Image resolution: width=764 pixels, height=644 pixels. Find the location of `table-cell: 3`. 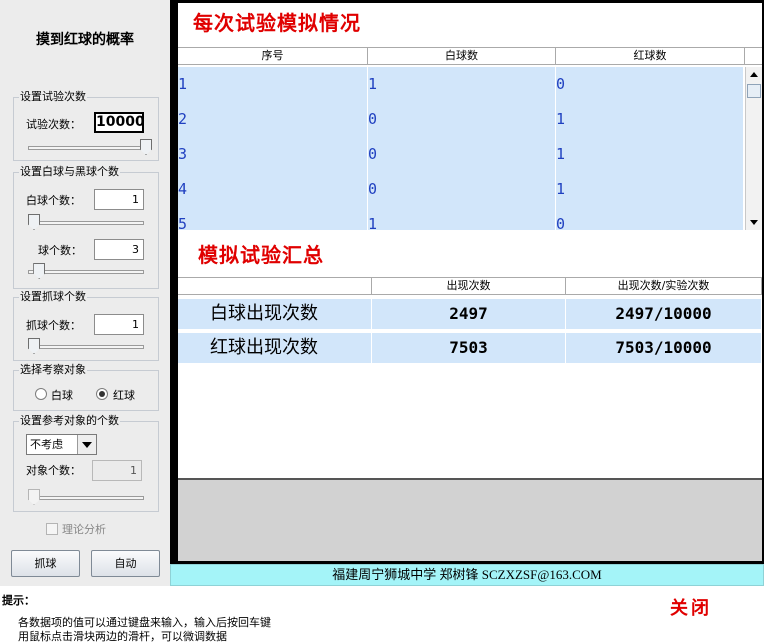

table-cell: 3 is located at coordinates (273, 154).